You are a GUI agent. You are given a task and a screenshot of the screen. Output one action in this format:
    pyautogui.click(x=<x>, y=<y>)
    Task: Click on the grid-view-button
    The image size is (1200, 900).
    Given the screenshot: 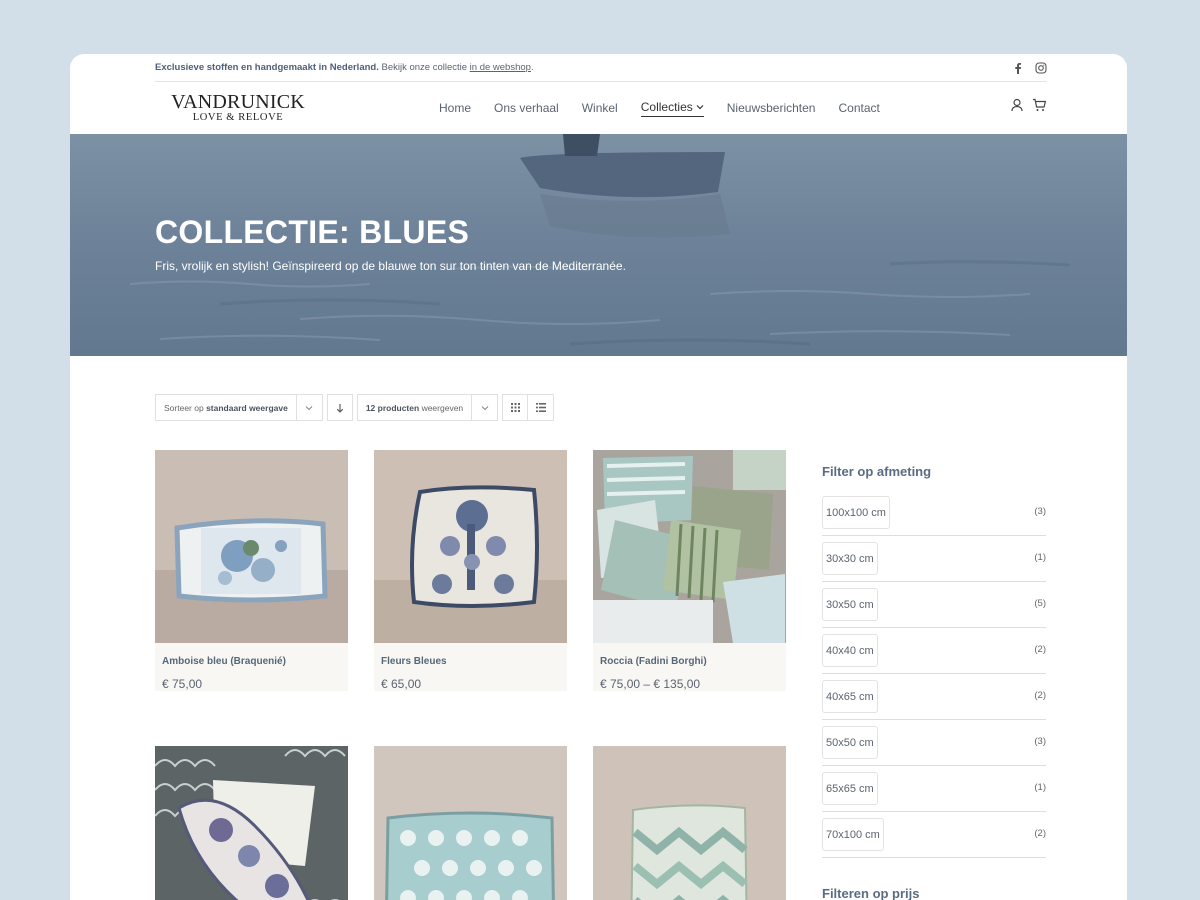 What is the action you would take?
    pyautogui.click(x=515, y=407)
    